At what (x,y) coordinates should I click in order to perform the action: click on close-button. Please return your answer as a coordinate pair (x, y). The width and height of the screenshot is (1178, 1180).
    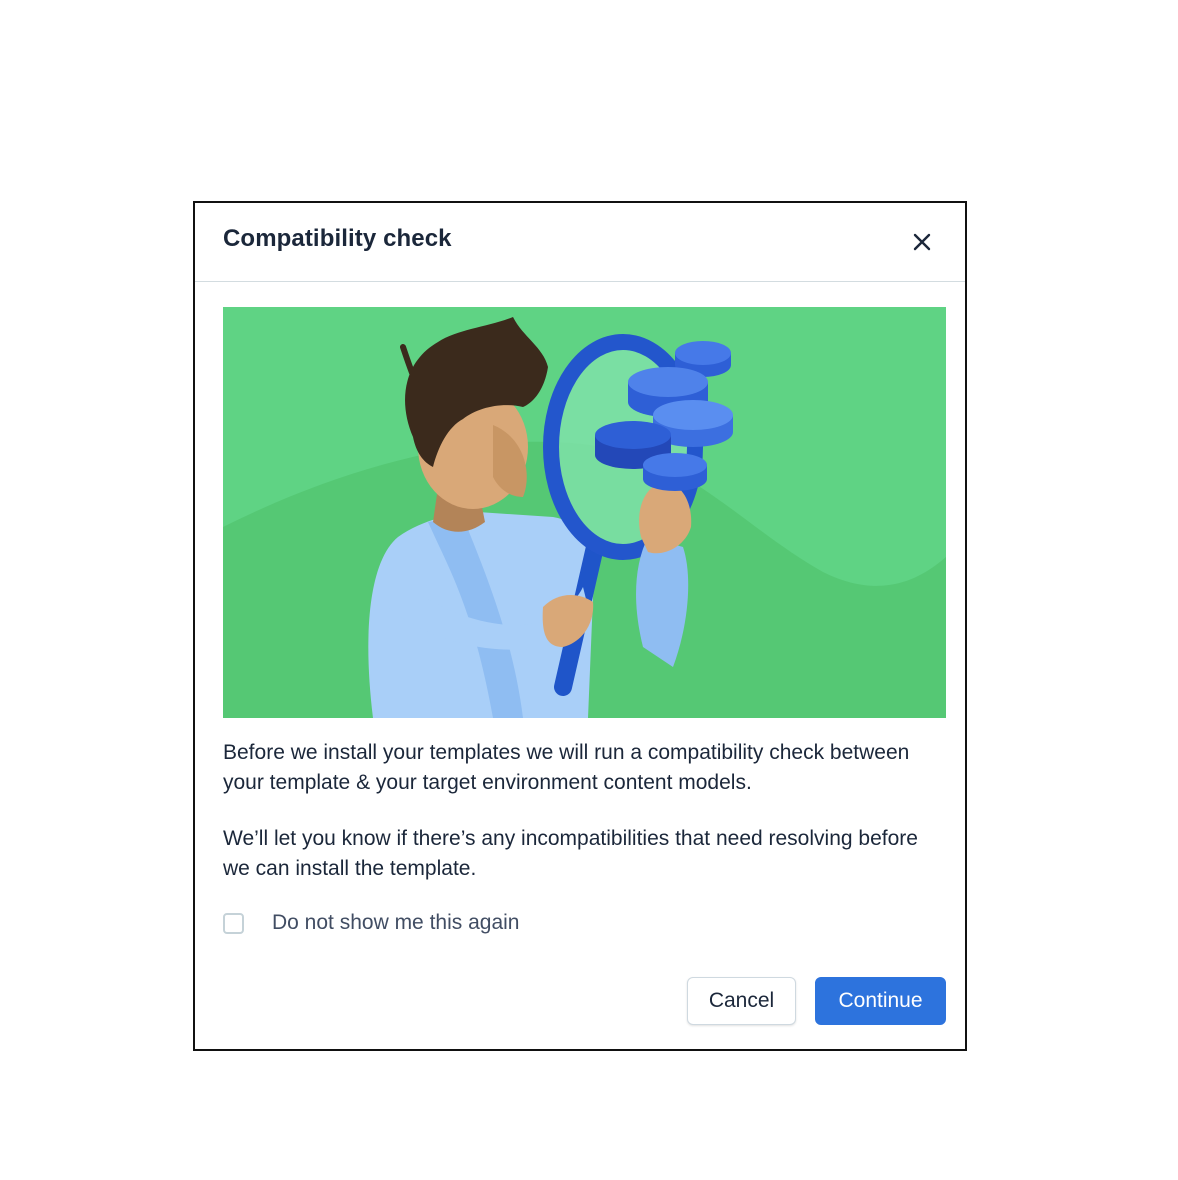
    Looking at the image, I should click on (922, 242).